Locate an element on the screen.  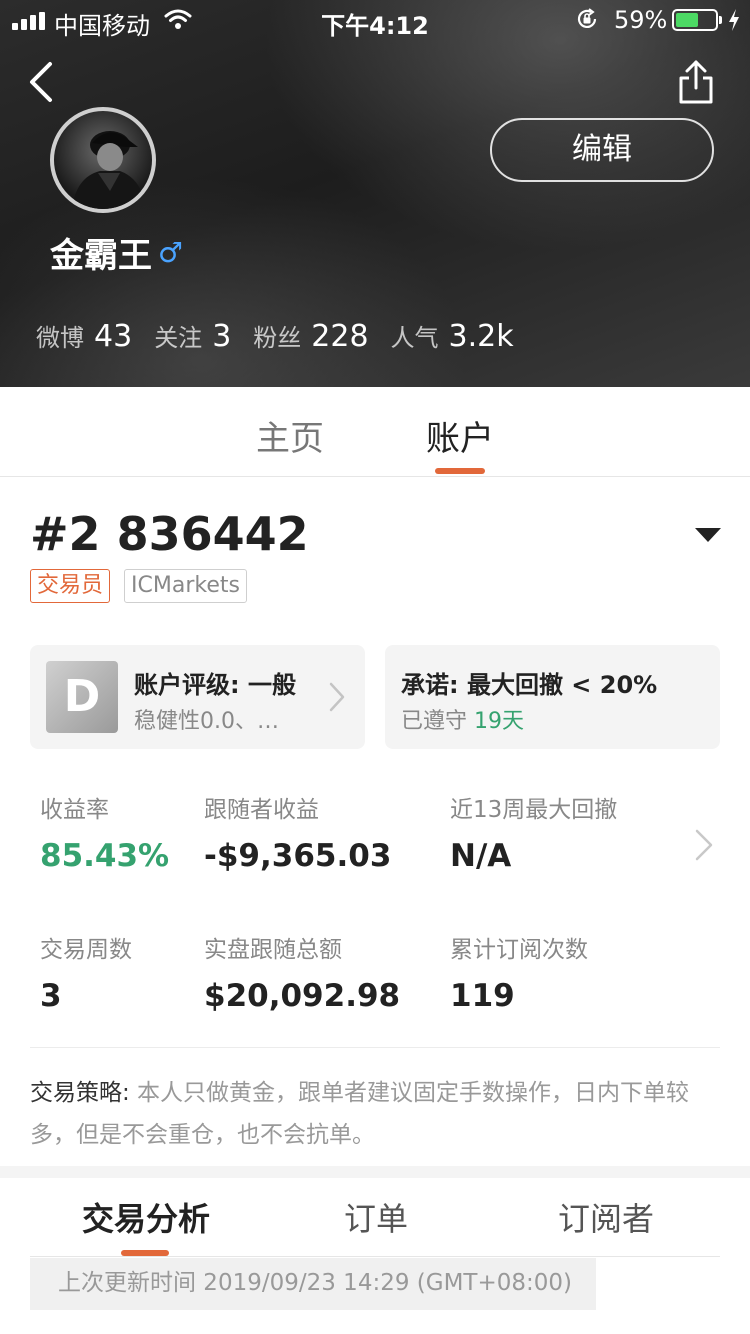
main-tab-bar: 主页 账户 is located at coordinates (375, 432).